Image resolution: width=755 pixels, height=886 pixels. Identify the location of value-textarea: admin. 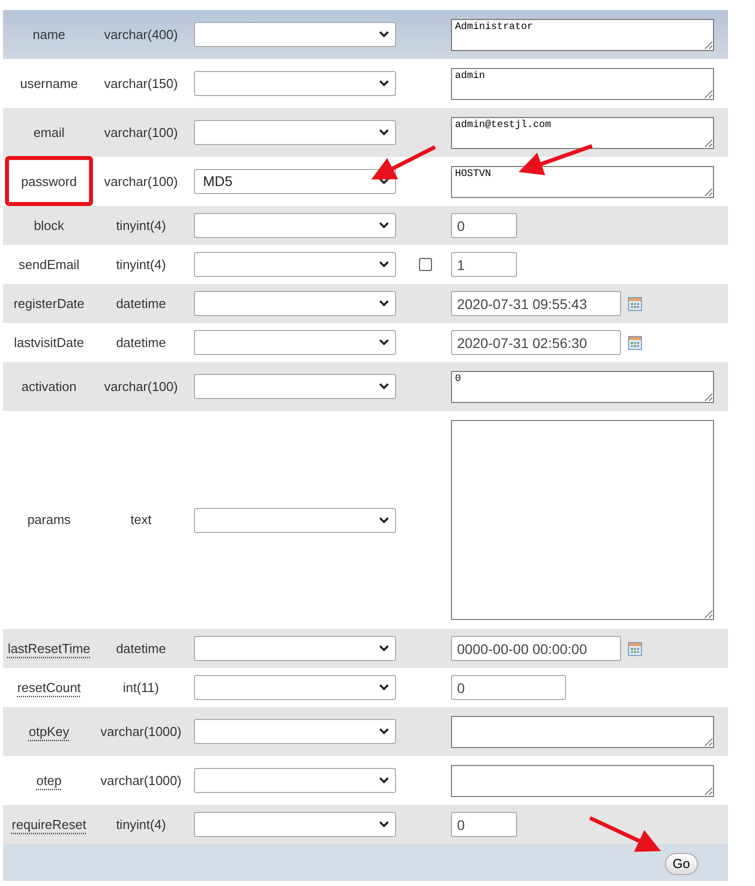
(582, 84).